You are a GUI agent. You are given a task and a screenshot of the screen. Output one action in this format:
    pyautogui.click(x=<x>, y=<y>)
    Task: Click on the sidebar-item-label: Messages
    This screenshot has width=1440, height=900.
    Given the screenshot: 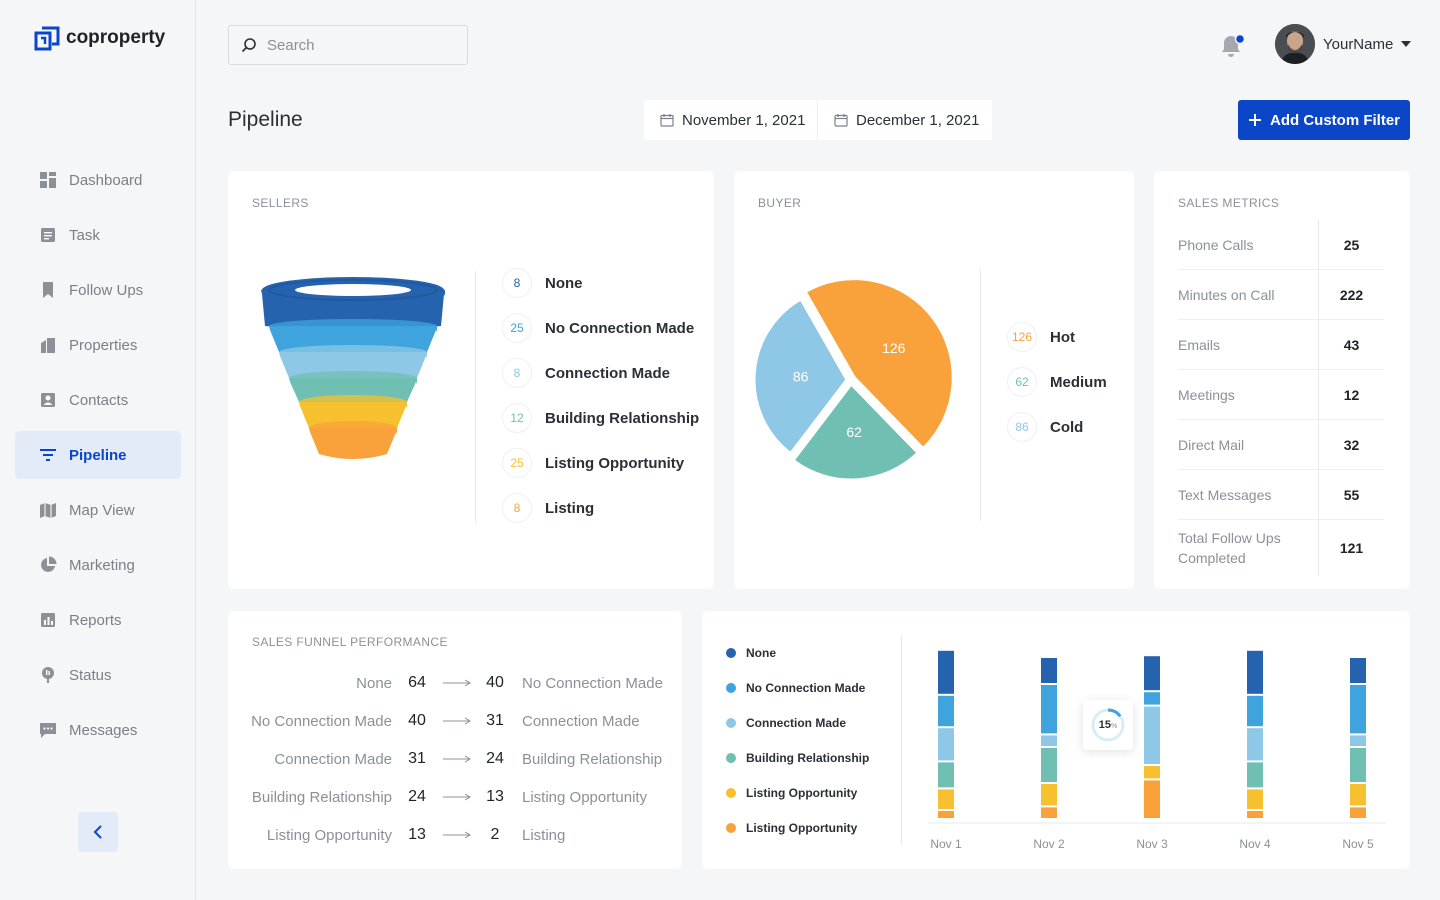 What is the action you would take?
    pyautogui.click(x=103, y=730)
    